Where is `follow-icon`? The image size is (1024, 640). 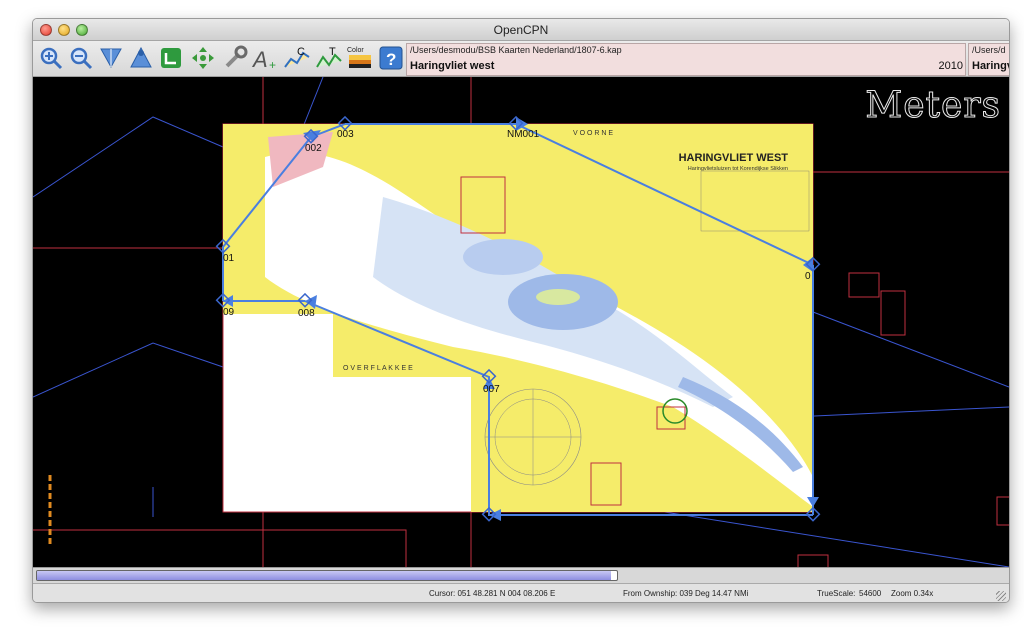 follow-icon is located at coordinates (171, 58).